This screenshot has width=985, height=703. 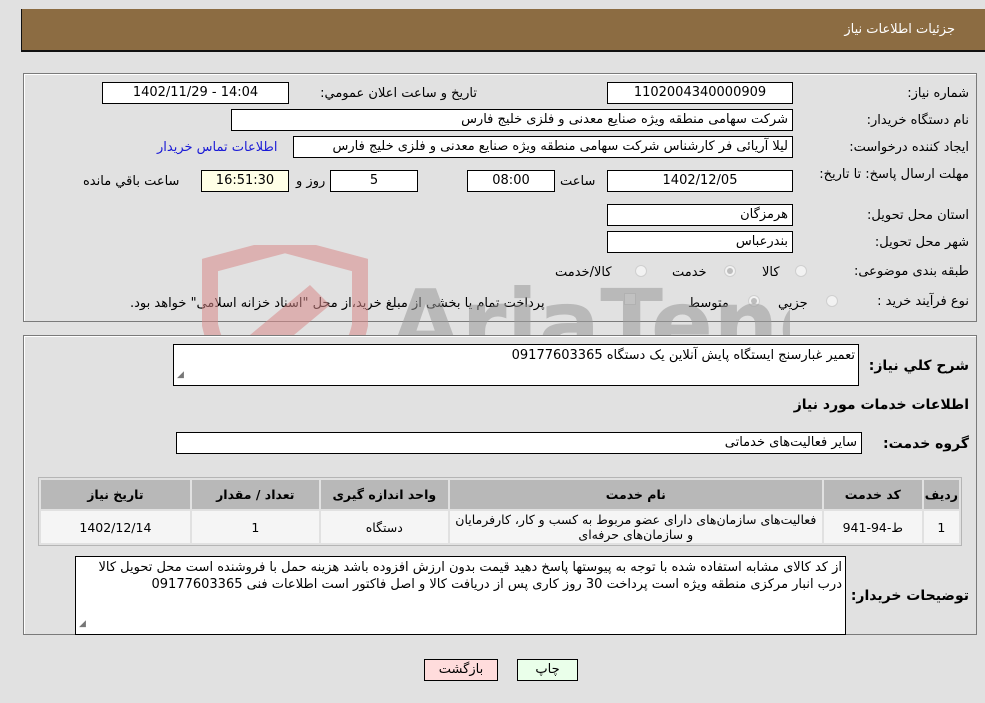 What do you see at coordinates (793, 303) in the screenshot?
I see `purchase-option-minor: جزيي` at bounding box center [793, 303].